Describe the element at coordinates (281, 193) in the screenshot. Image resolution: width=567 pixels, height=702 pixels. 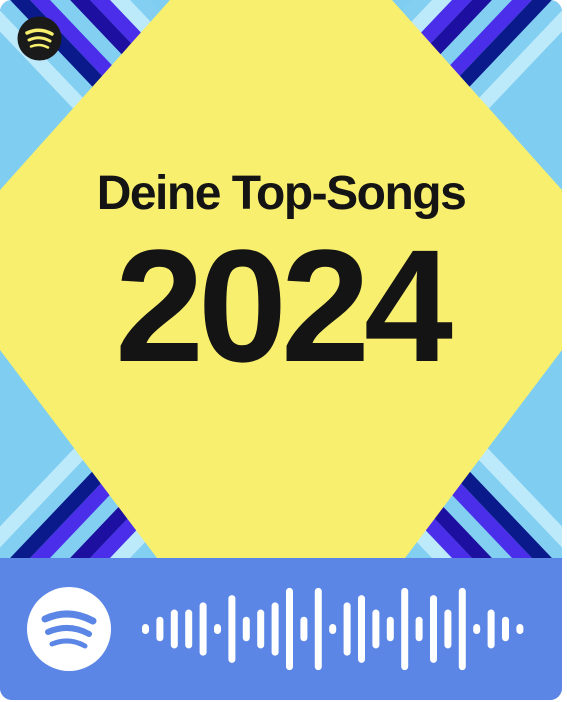
I see `cover-title: Deine Top-Songs` at that location.